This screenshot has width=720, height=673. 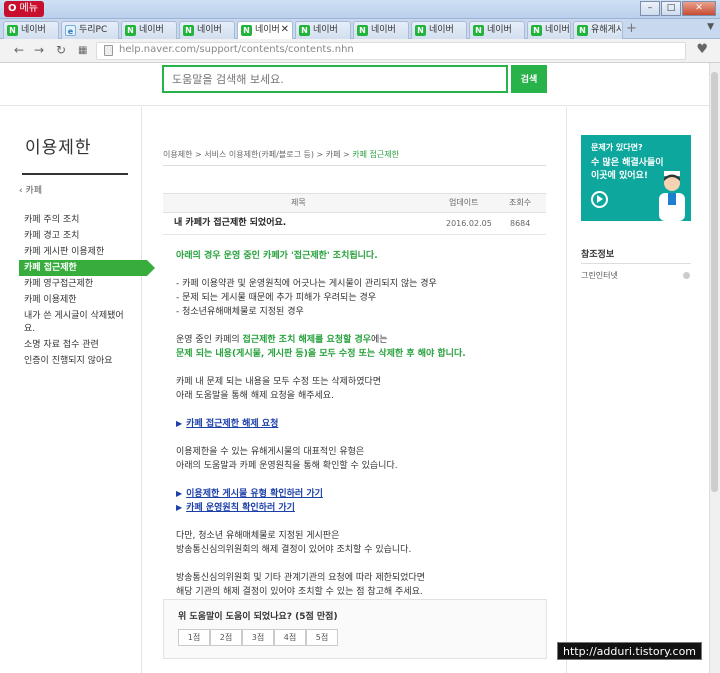 What do you see at coordinates (323, 30) in the screenshot?
I see `tab-5: N 네이버` at bounding box center [323, 30].